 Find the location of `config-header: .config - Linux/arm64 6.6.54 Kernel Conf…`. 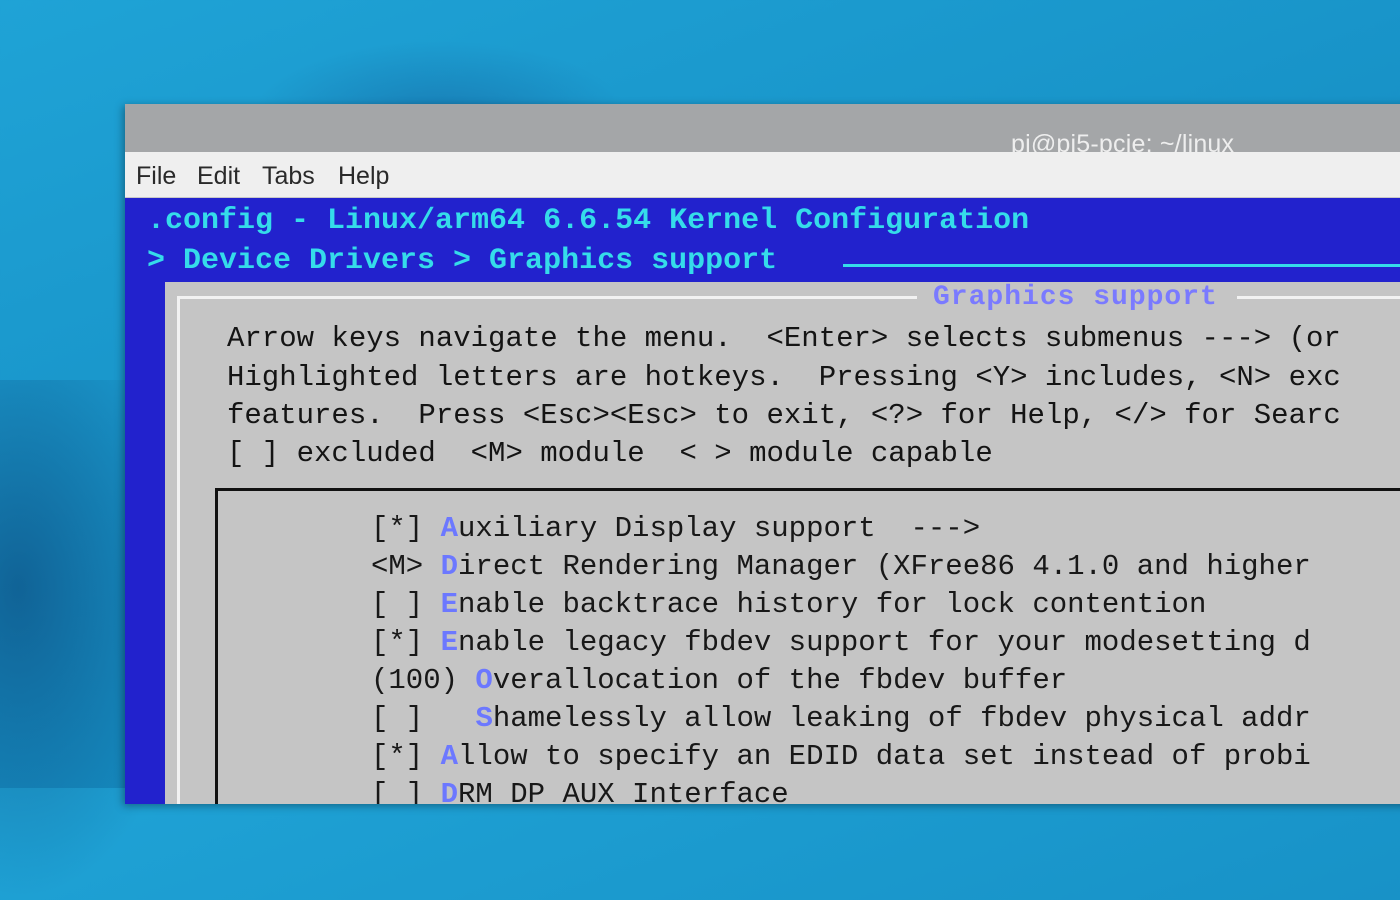

config-header: .config - Linux/arm64 6.6.54 Kernel Conf… is located at coordinates (588, 221).